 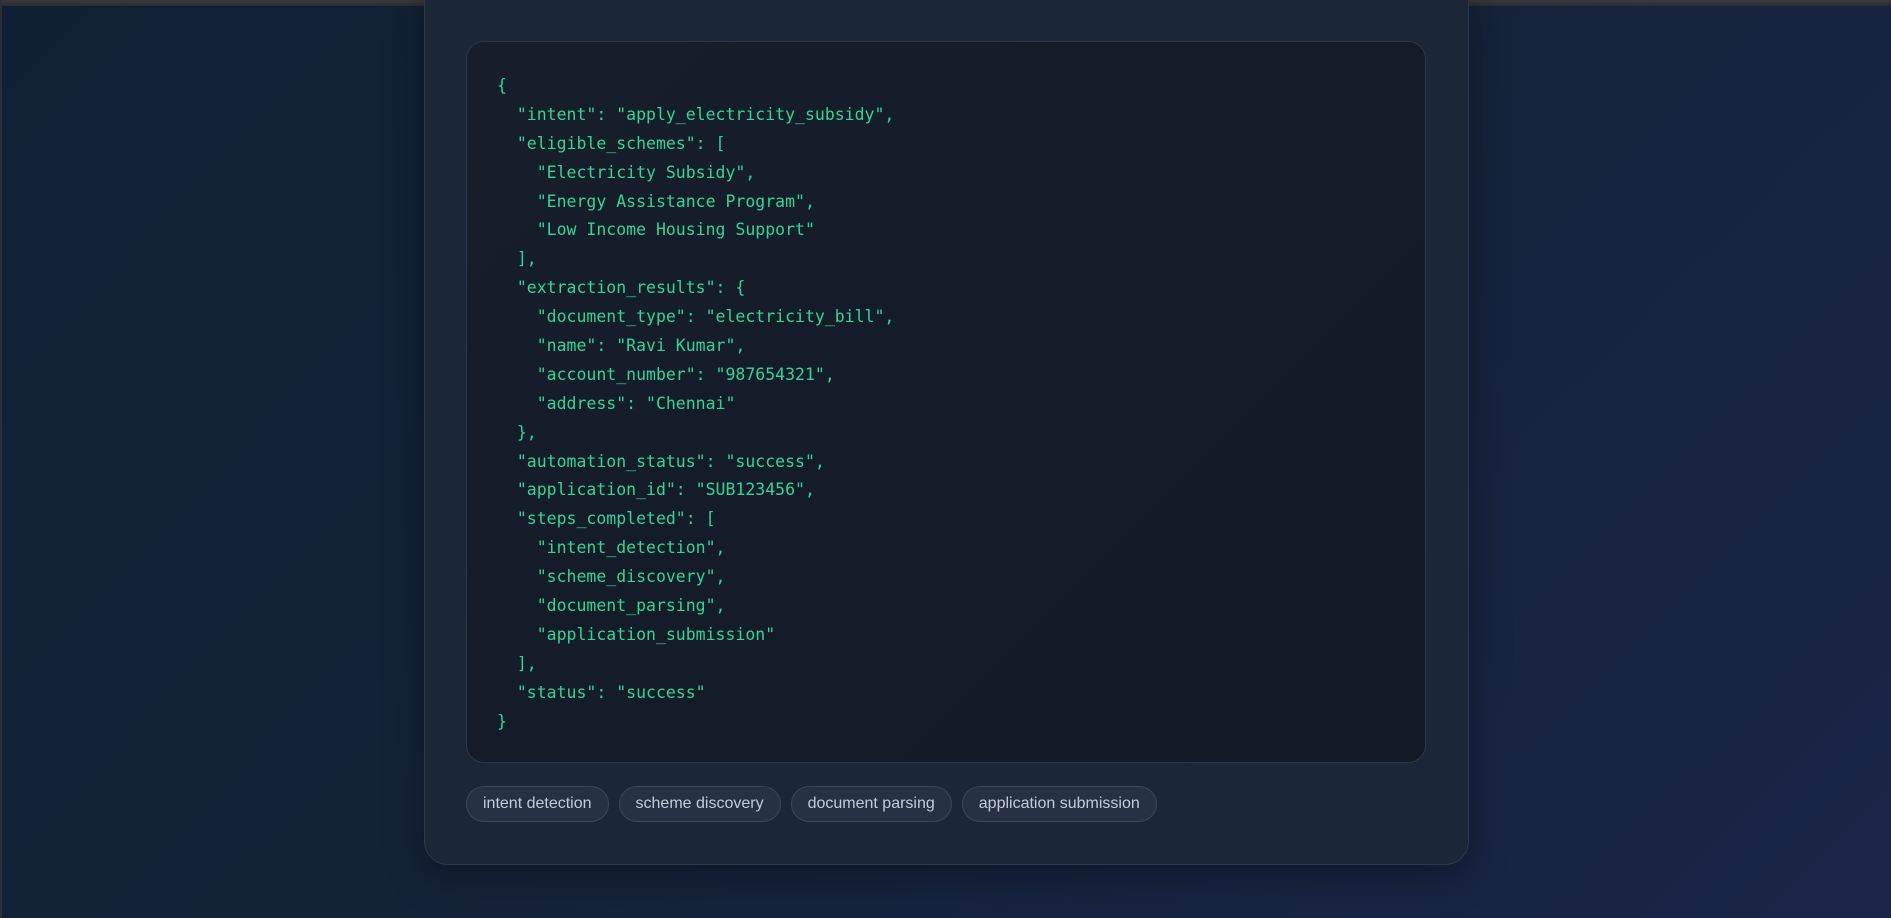 I want to click on code-line: "Electricity Subsidy",, so click(x=626, y=172).